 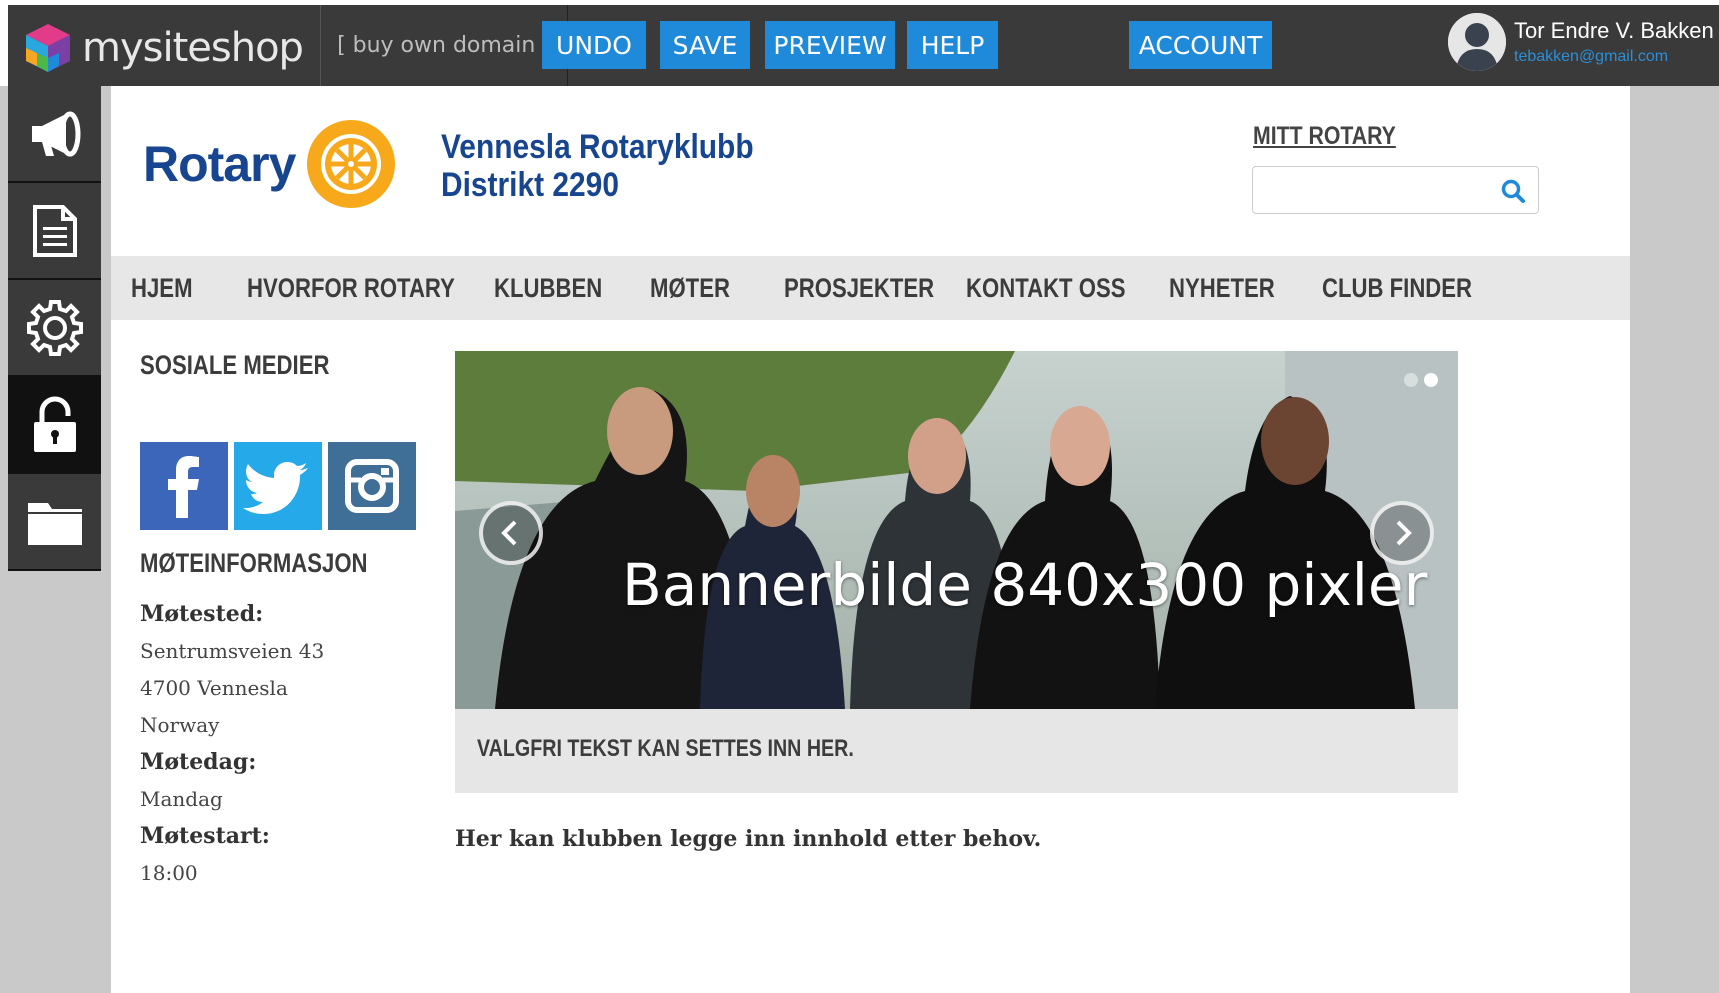 What do you see at coordinates (1200, 45) in the screenshot?
I see `account-button: ACCOUNT` at bounding box center [1200, 45].